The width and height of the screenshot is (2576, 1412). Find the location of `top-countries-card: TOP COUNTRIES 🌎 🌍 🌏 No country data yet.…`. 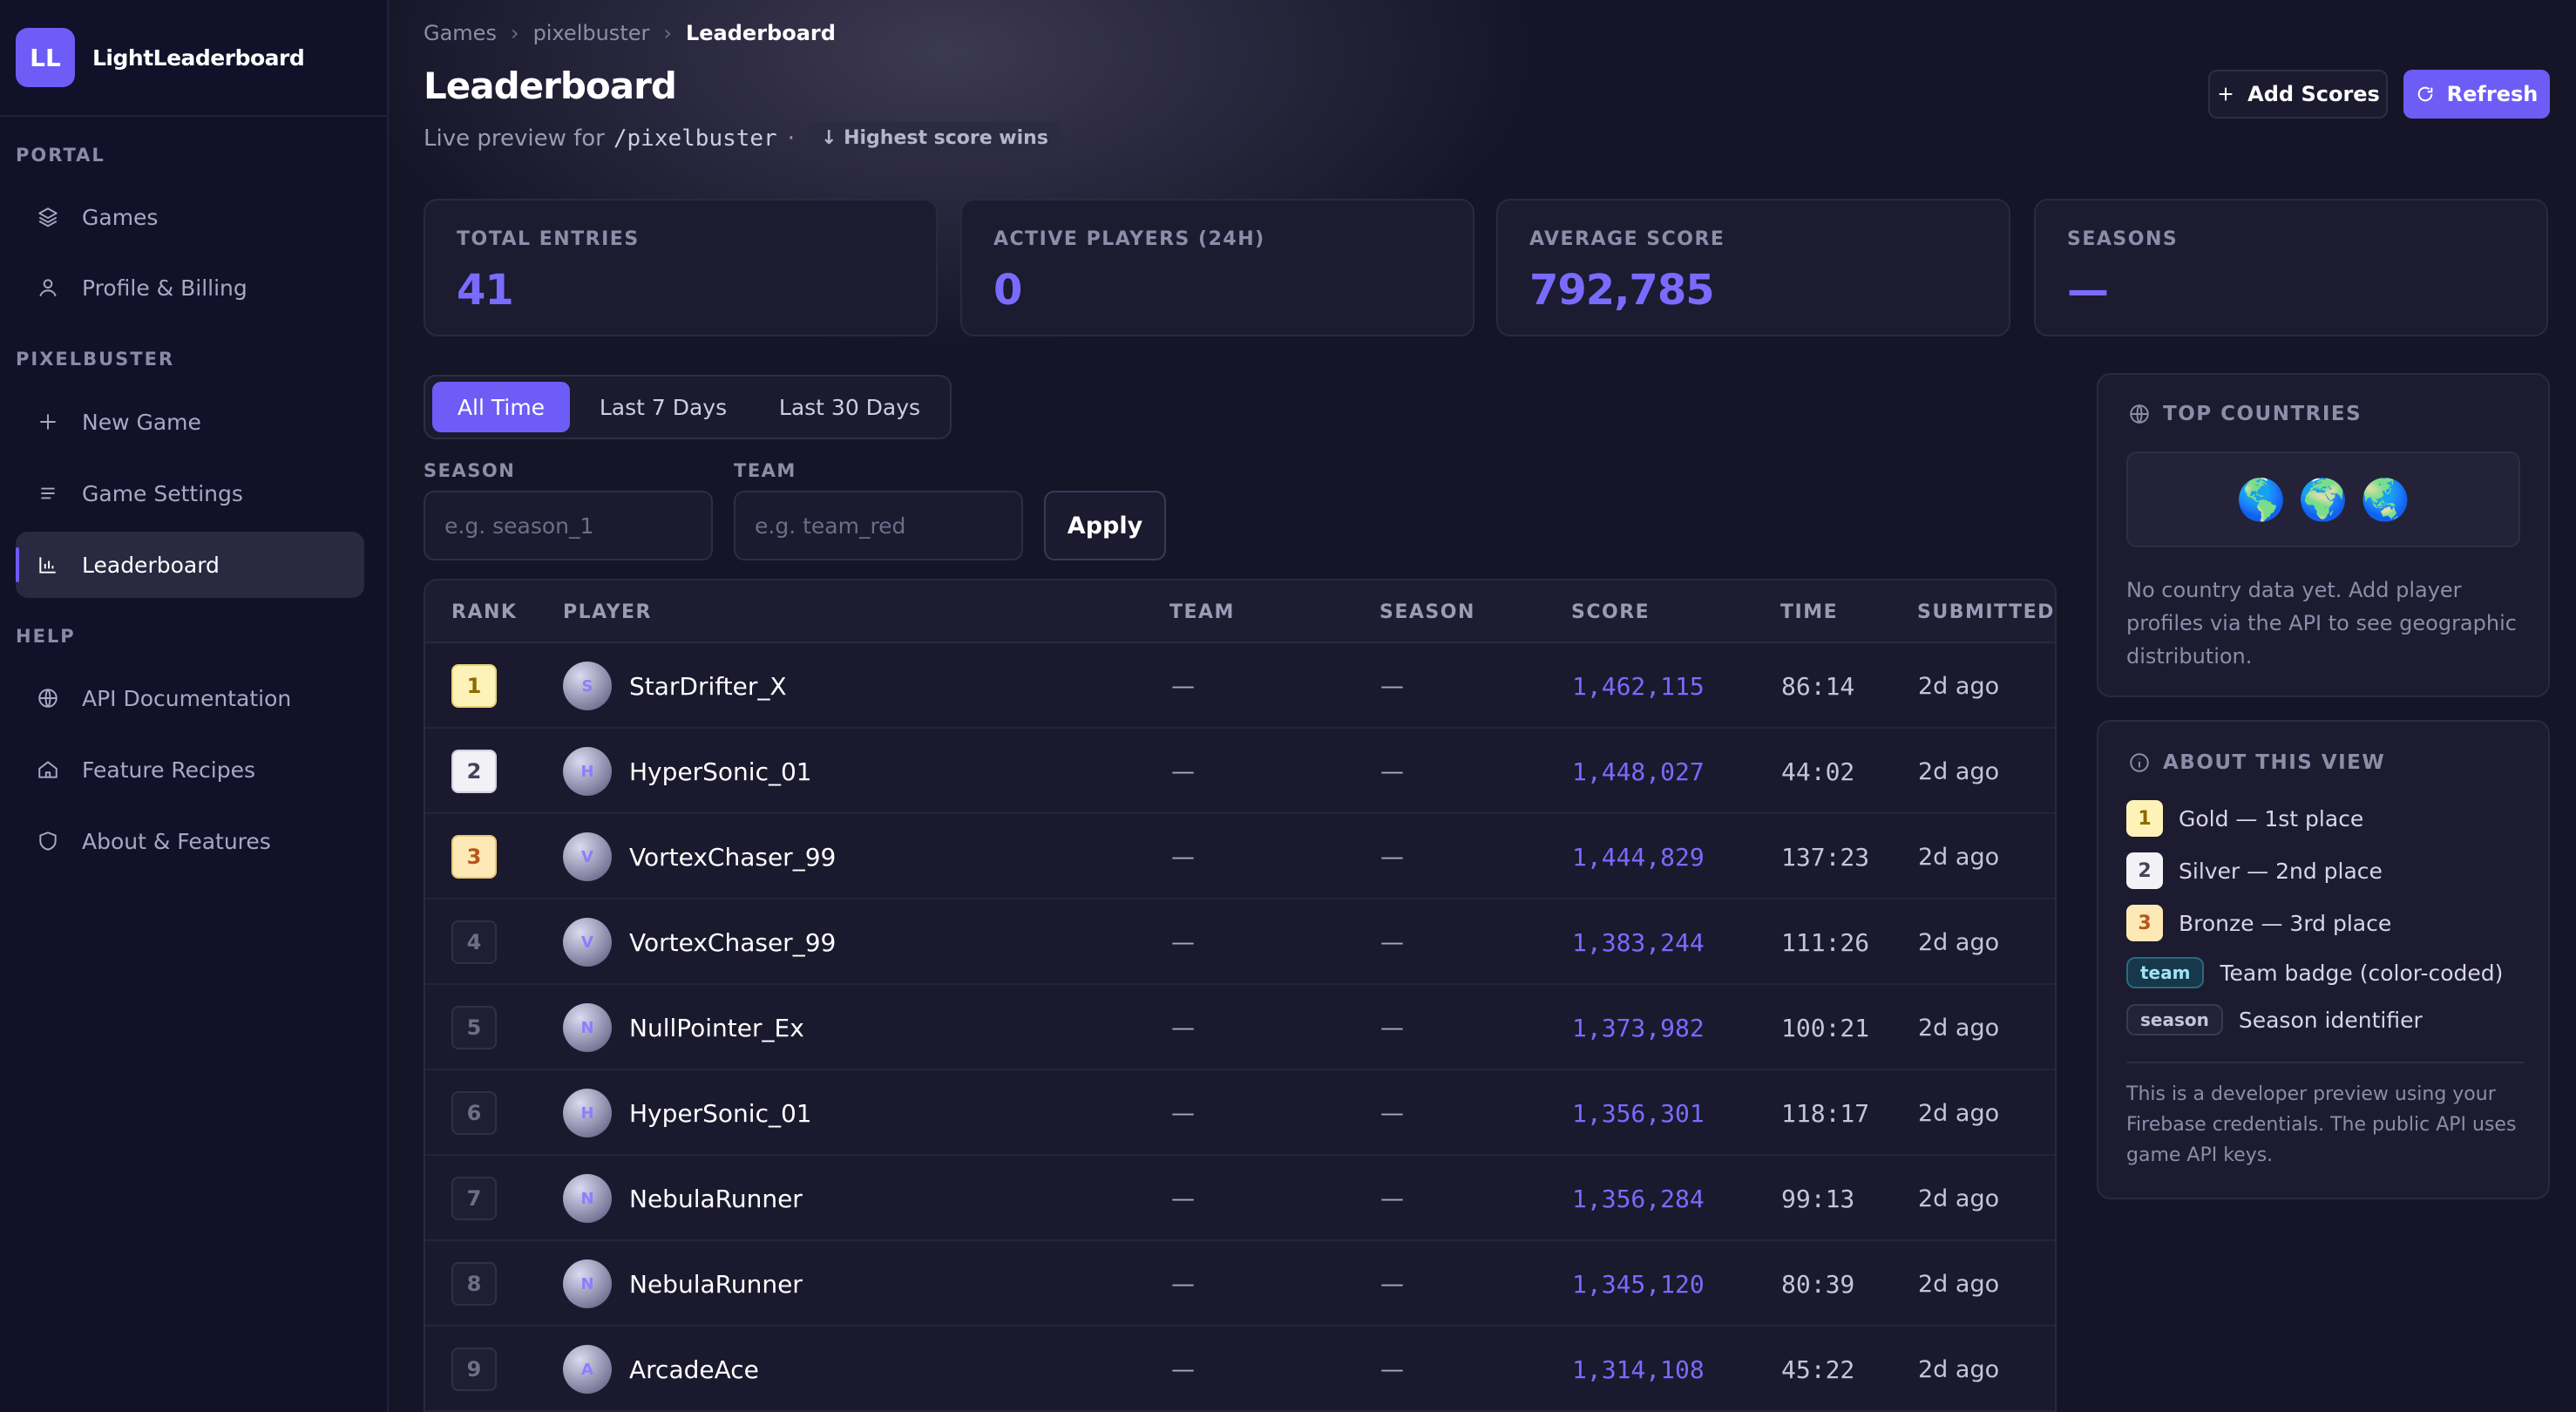

top-countries-card: TOP COUNTRIES 🌎 🌍 🌏 No country data yet.… is located at coordinates (2324, 535).